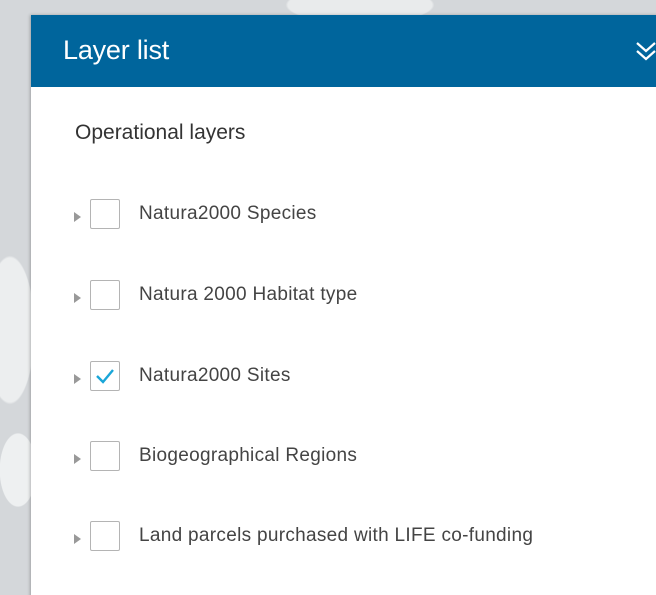  What do you see at coordinates (228, 213) in the screenshot?
I see `layer-label: Natura2000 Species` at bounding box center [228, 213].